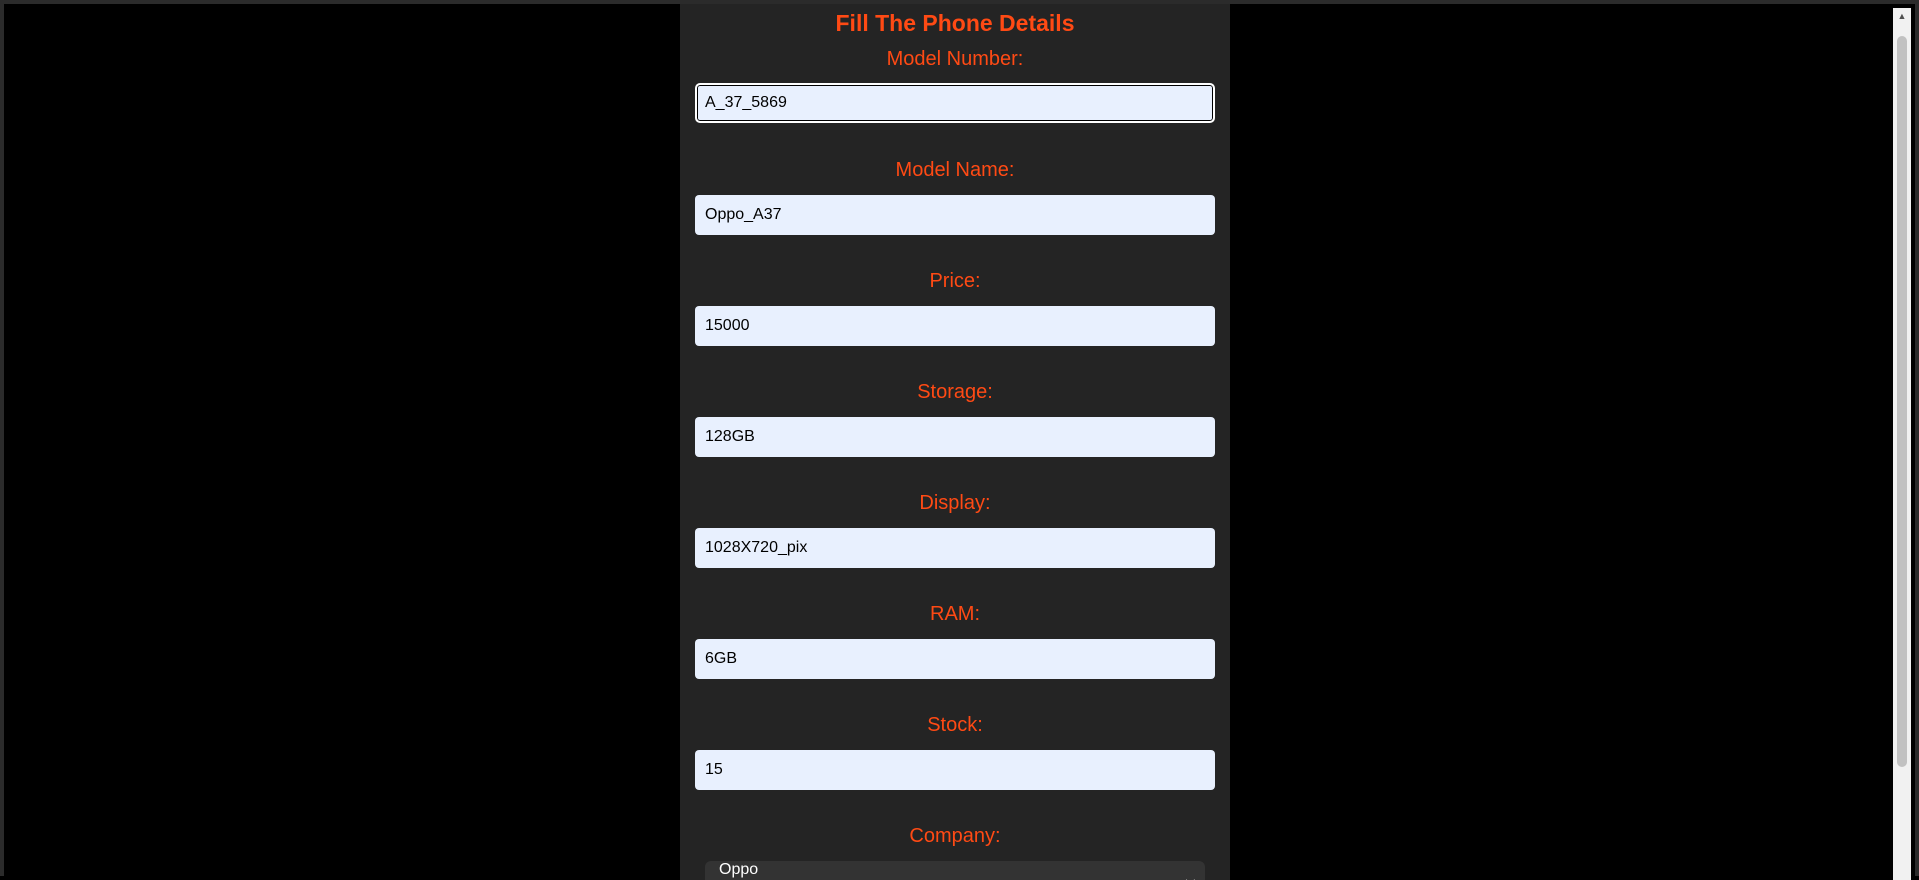 This screenshot has width=1919, height=880. I want to click on display-input, so click(955, 548).